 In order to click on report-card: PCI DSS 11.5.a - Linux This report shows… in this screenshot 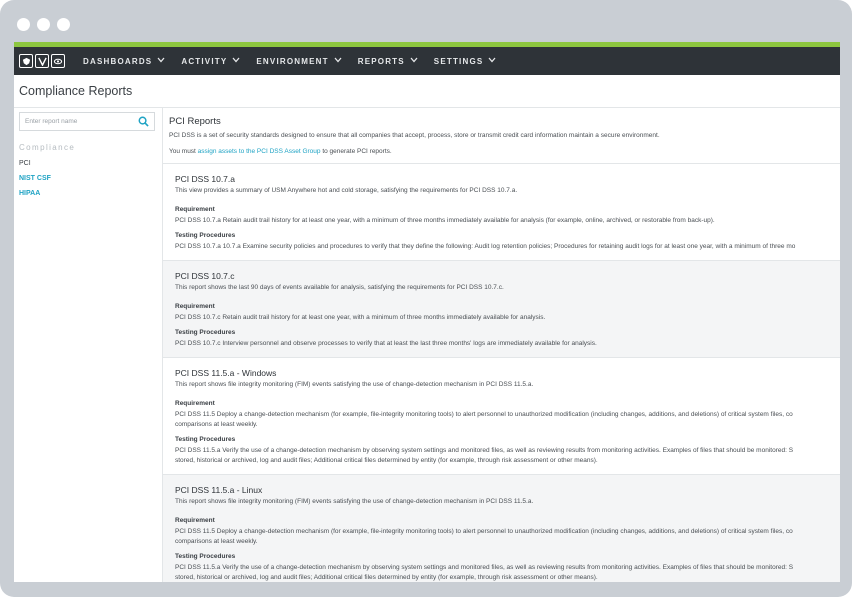, I will do `click(501, 528)`.